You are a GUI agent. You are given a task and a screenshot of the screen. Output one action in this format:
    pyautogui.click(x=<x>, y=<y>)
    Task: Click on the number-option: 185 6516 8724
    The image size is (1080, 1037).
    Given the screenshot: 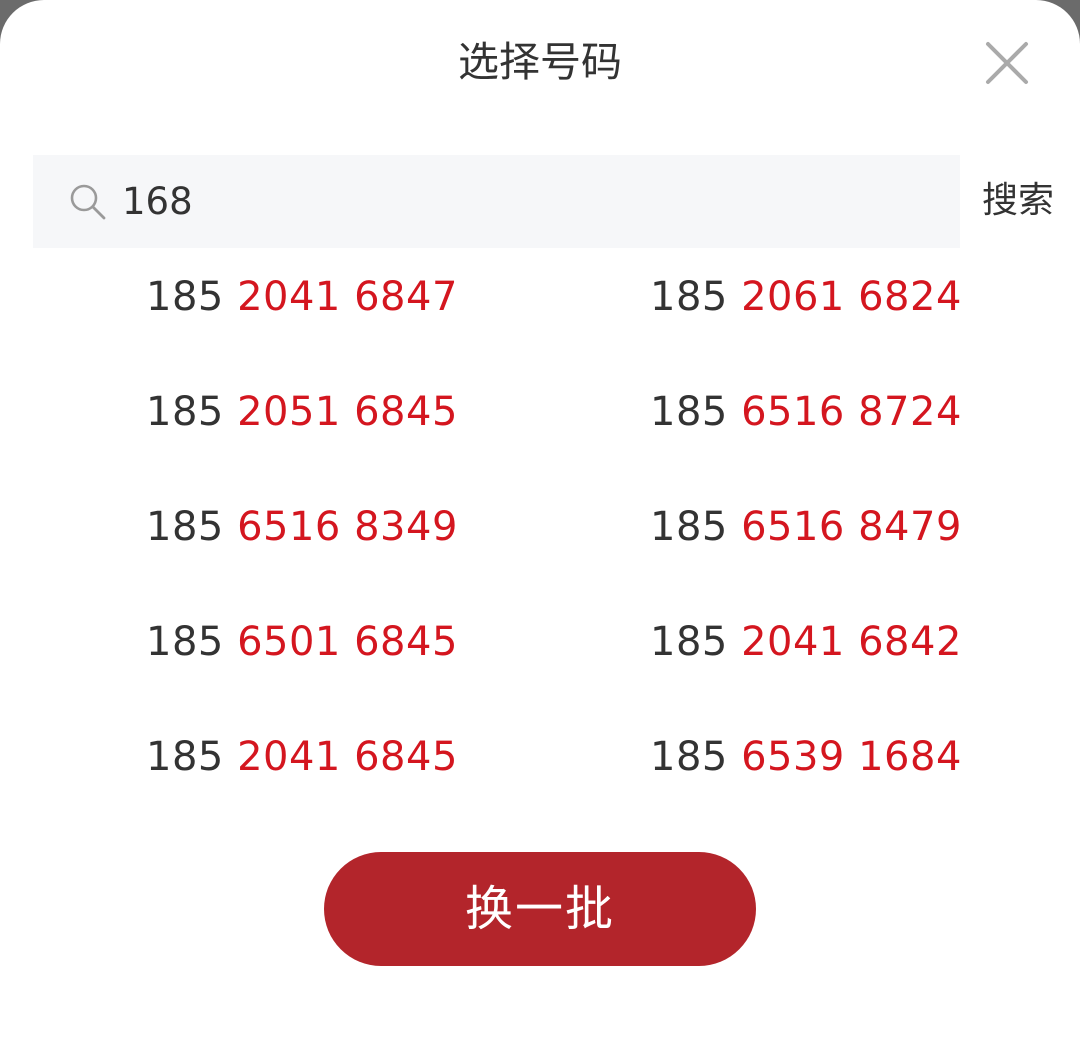 What is the action you would take?
    pyautogui.click(x=806, y=412)
    